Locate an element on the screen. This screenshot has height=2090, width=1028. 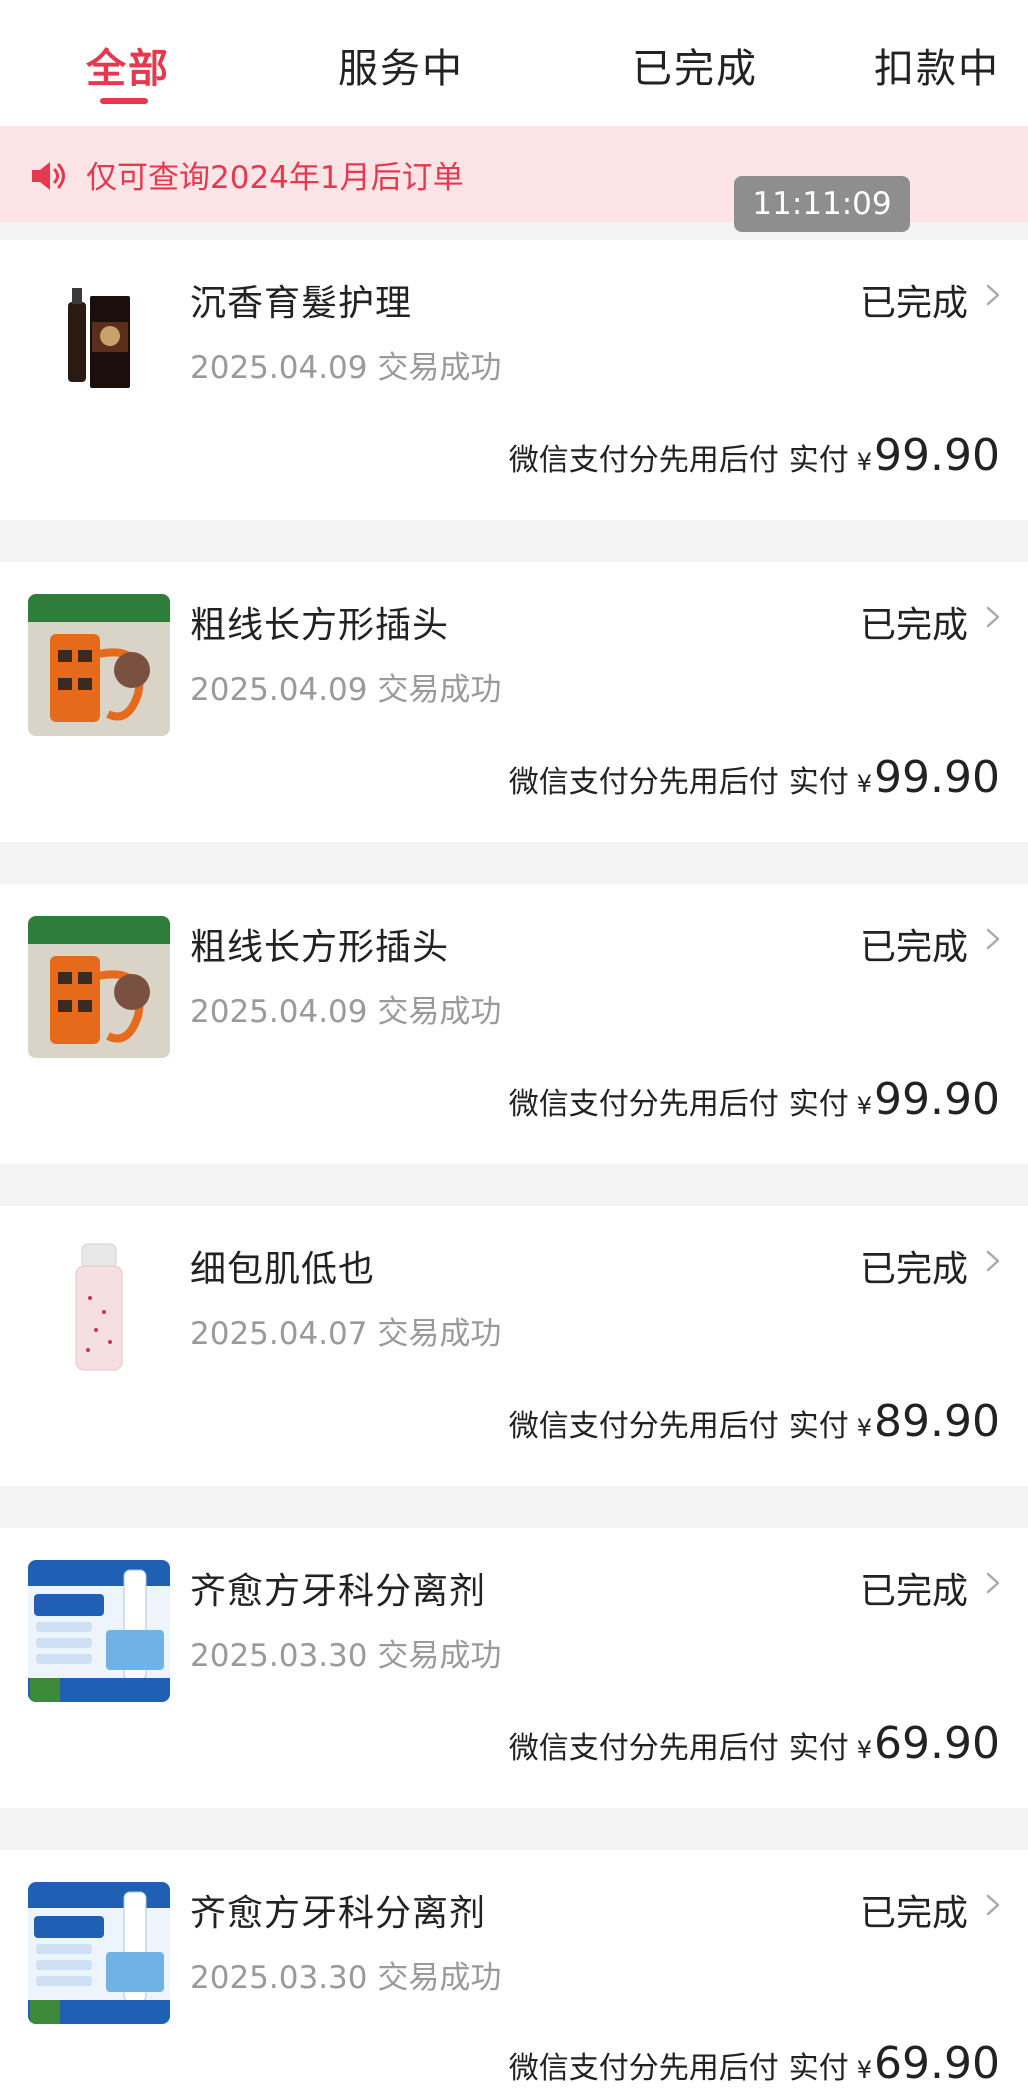
tab-in-service: 服务中 is located at coordinates (401, 65).